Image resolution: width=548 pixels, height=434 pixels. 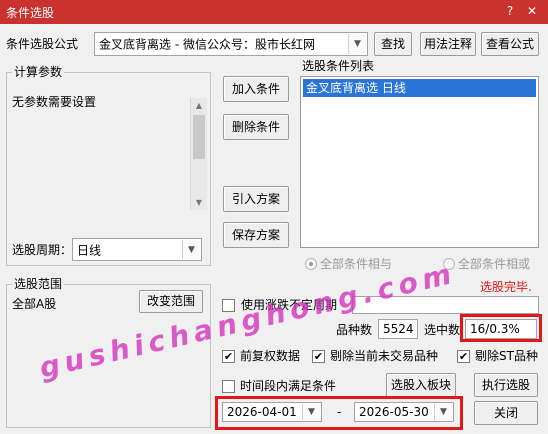 I want to click on add-condition-button: 加入条件, so click(x=256, y=89).